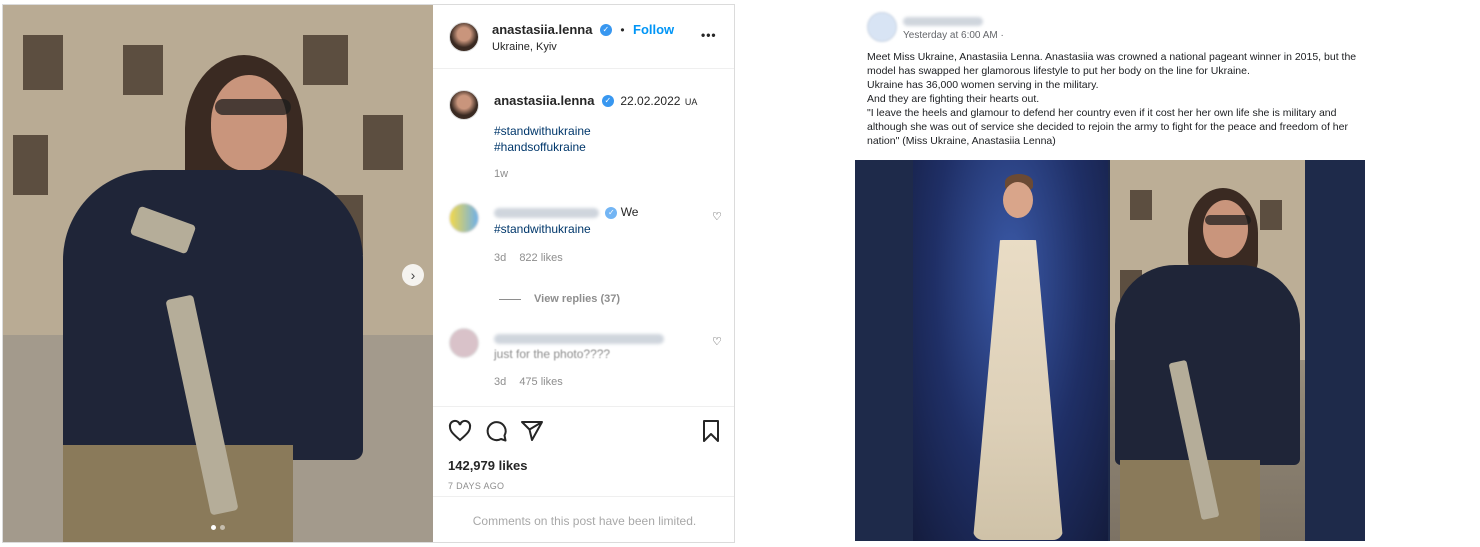 This screenshot has width=1480, height=547. Describe the element at coordinates (629, 212) in the screenshot. I see `comment-text: We` at that location.